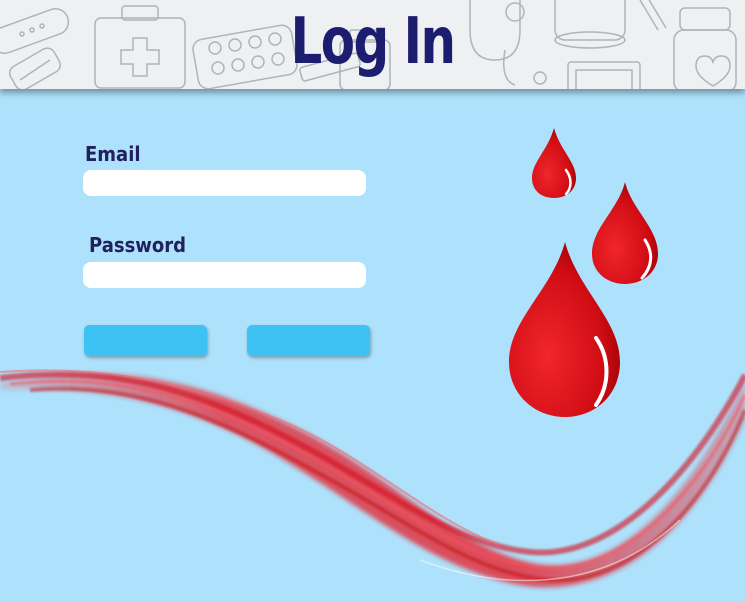 This screenshot has height=601, width=745. Describe the element at coordinates (625, 233) in the screenshot. I see `blood-drop-medium` at that location.